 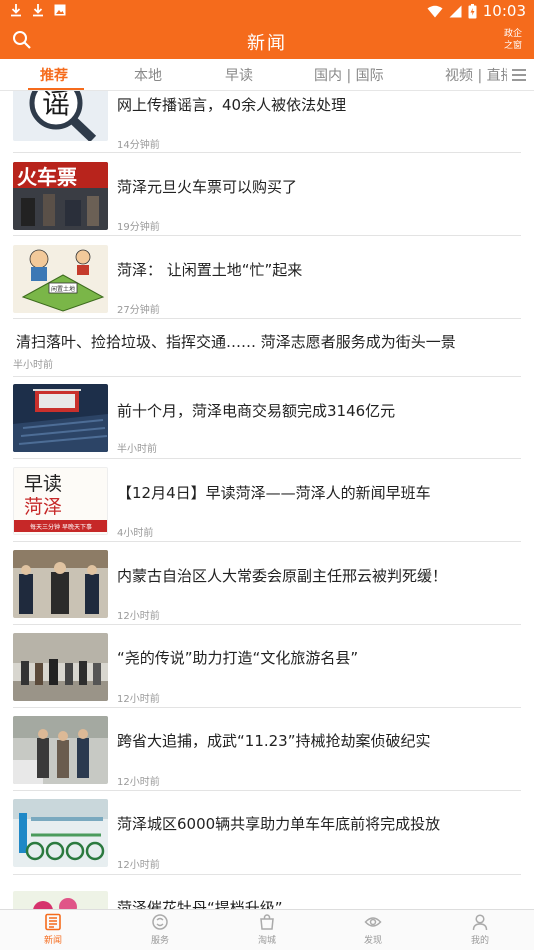 What do you see at coordinates (43, 507) in the screenshot?
I see `zaodu-city: 菏泽` at bounding box center [43, 507].